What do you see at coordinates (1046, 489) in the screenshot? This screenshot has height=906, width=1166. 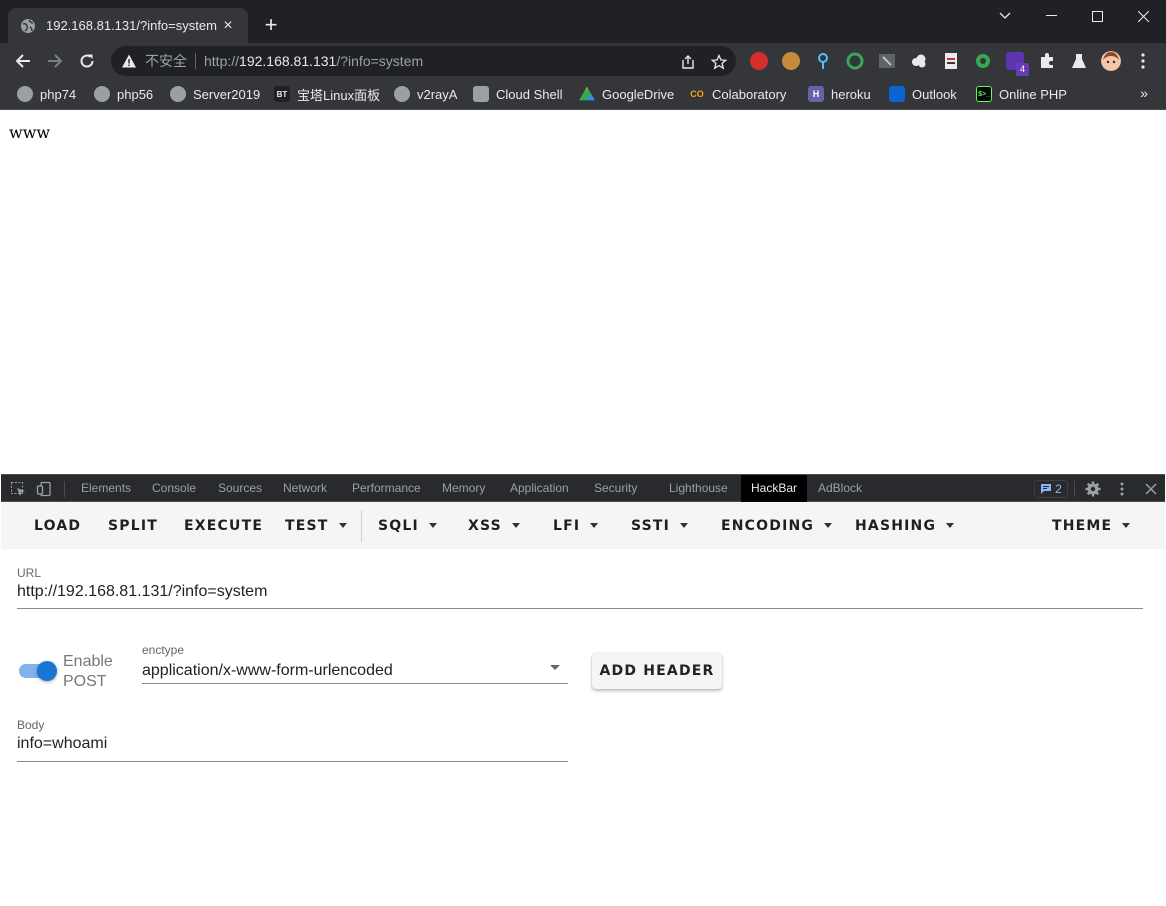 I see `message-icon` at bounding box center [1046, 489].